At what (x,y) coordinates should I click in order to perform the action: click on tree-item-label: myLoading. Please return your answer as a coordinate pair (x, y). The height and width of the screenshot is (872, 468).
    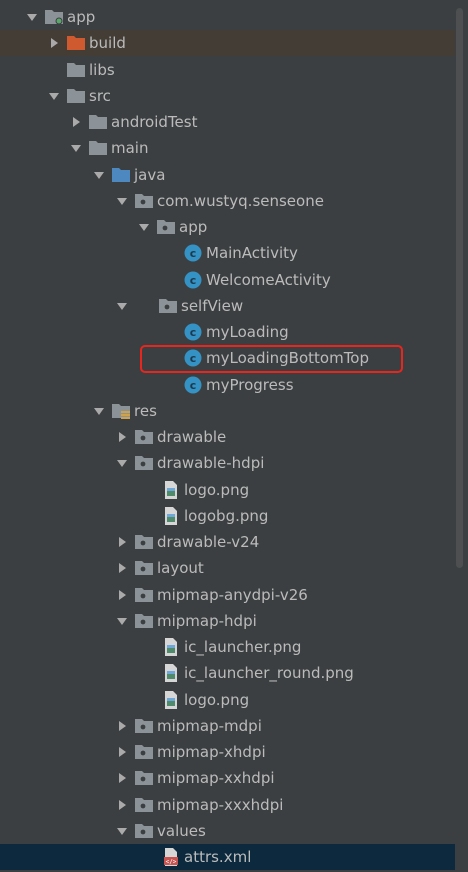
    Looking at the image, I should click on (247, 332).